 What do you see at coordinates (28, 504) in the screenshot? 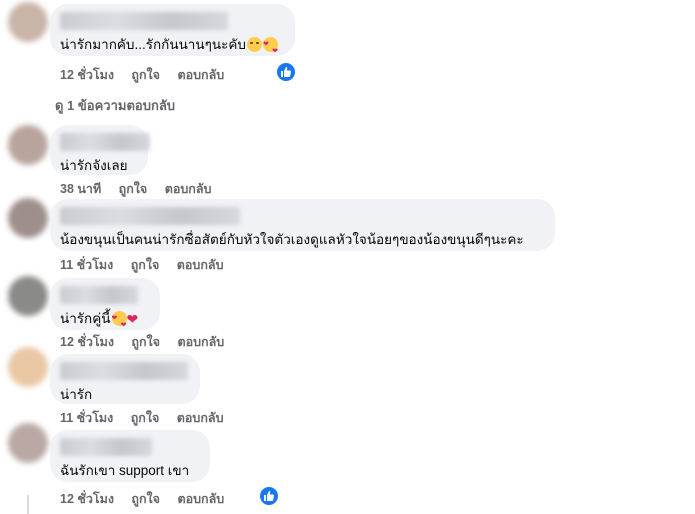
I see `thread-line` at bounding box center [28, 504].